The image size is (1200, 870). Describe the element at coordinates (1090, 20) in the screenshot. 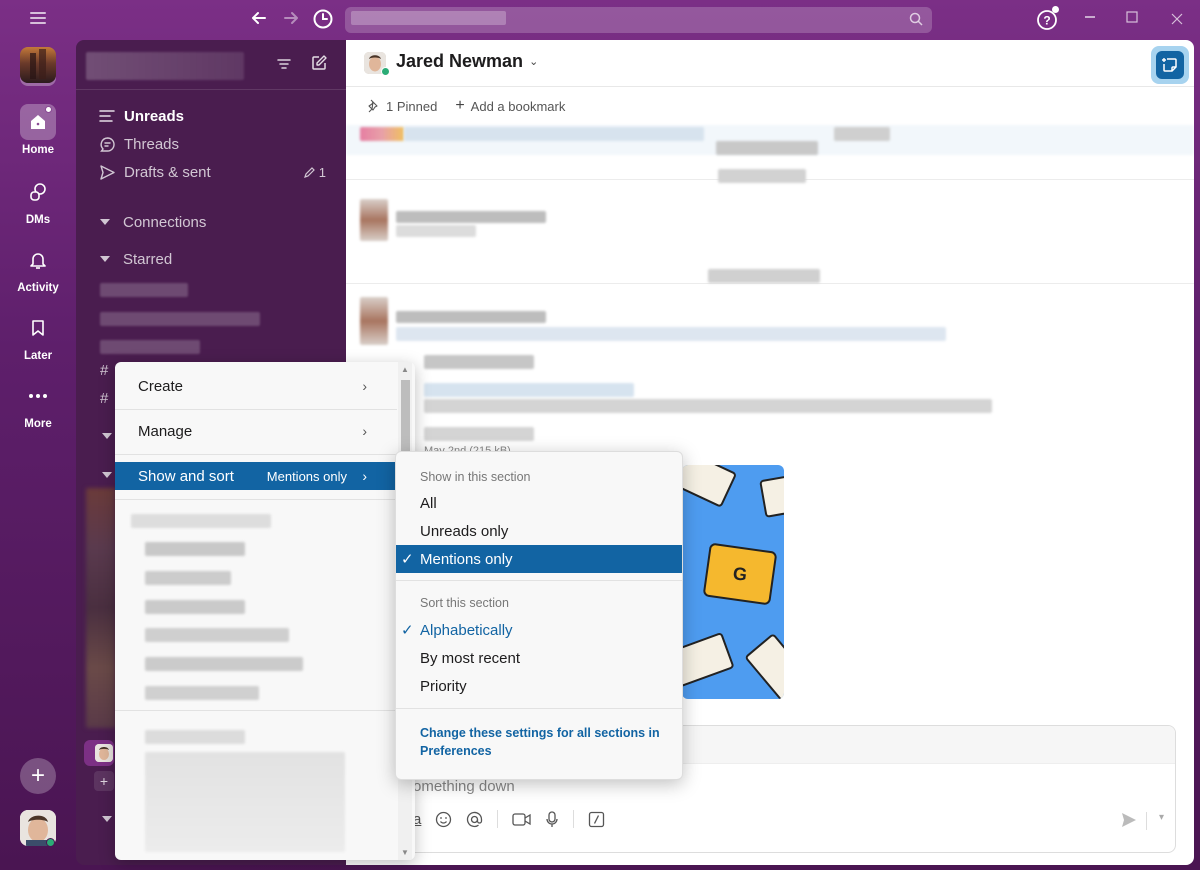

I see `minimize-button` at that location.